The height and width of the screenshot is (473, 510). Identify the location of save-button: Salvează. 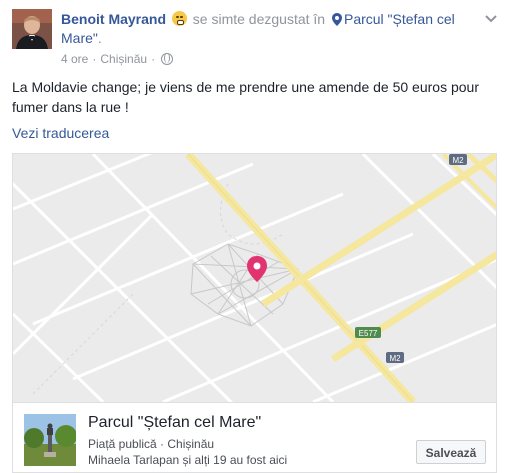
(451, 452).